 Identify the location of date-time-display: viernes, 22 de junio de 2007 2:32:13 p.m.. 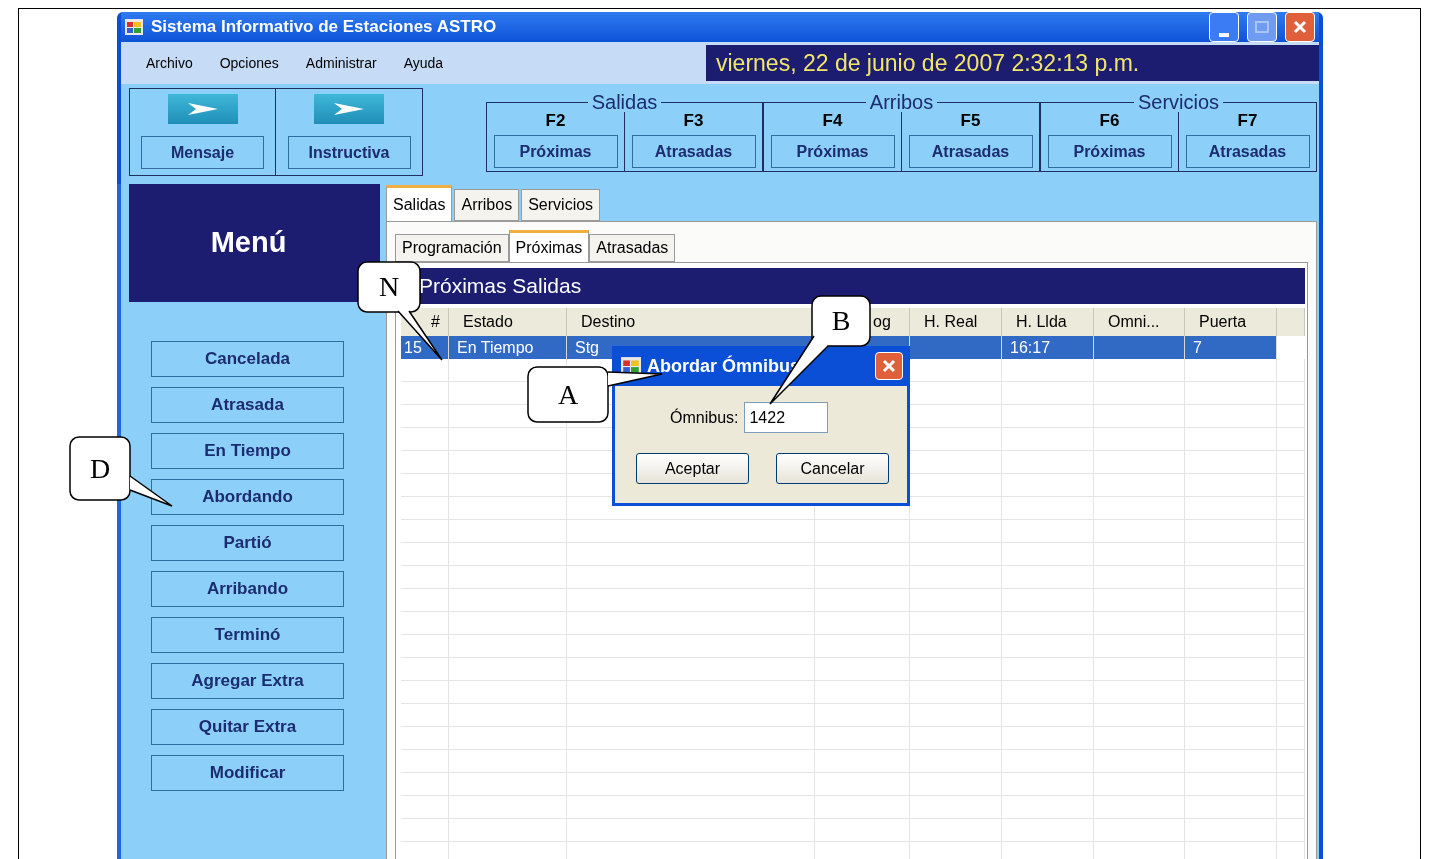
(1012, 63).